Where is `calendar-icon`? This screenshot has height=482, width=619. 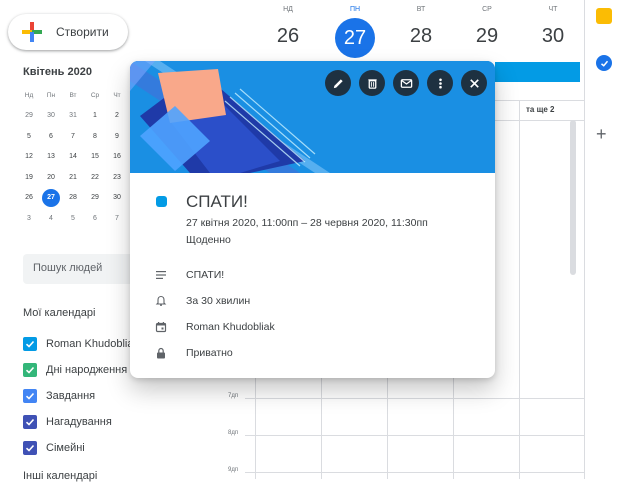
calendar-icon is located at coordinates (161, 327).